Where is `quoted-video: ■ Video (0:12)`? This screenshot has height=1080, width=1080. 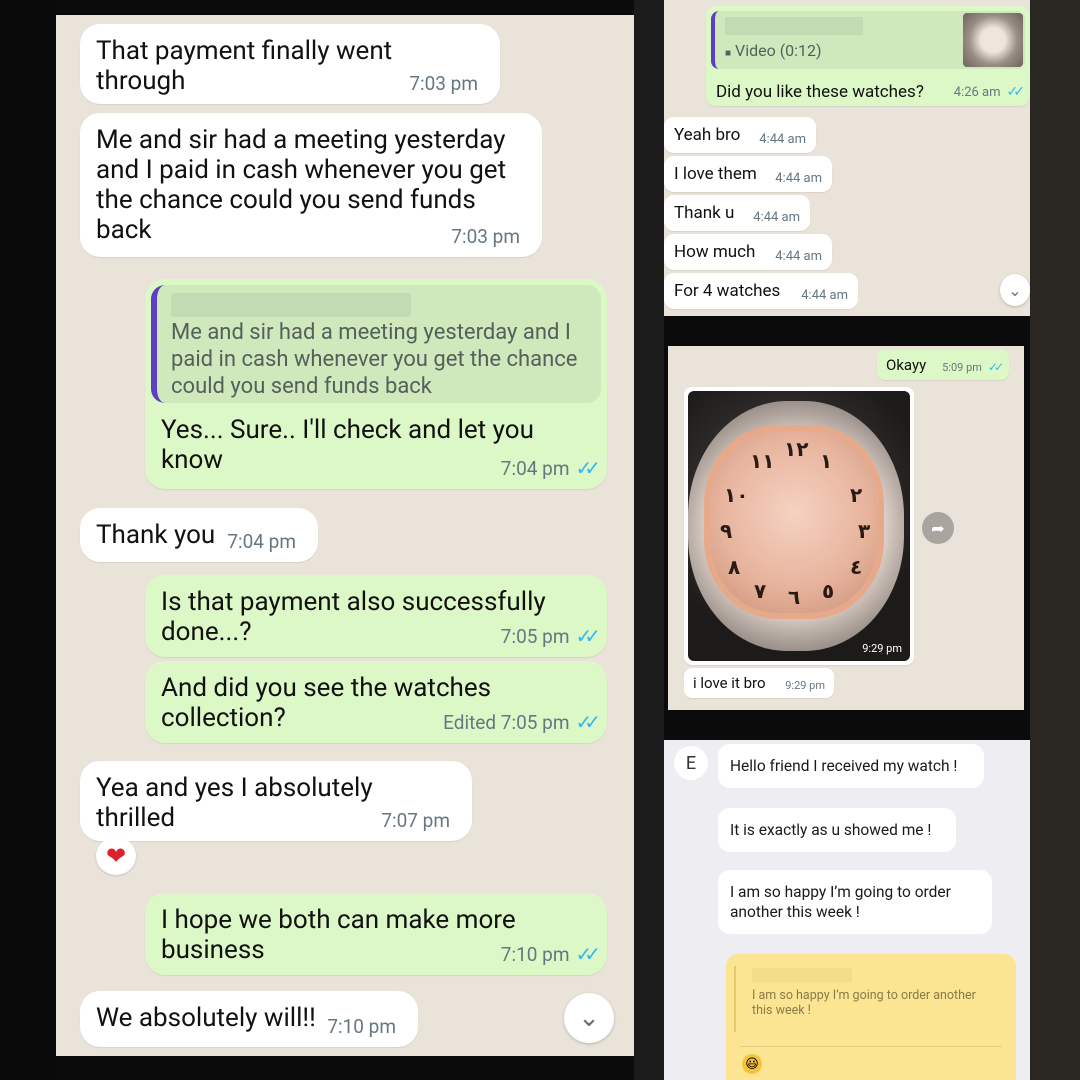
quoted-video: ■ Video (0:12) is located at coordinates (868, 40).